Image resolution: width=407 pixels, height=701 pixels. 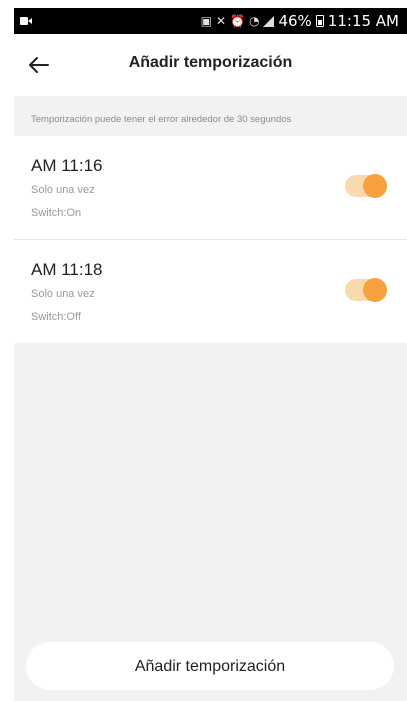 What do you see at coordinates (254, 21) in the screenshot?
I see `wifi-icon: ◔` at bounding box center [254, 21].